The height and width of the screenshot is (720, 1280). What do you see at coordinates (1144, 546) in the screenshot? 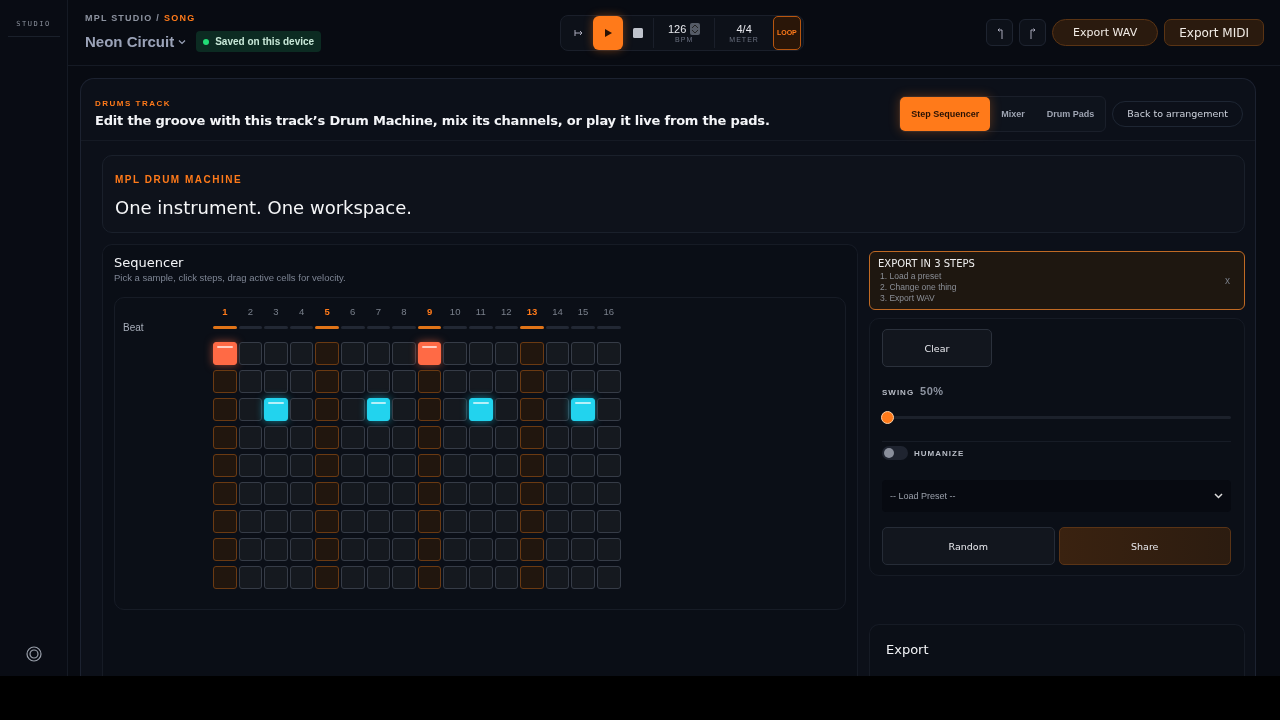
I see `share-button: Share` at bounding box center [1144, 546].